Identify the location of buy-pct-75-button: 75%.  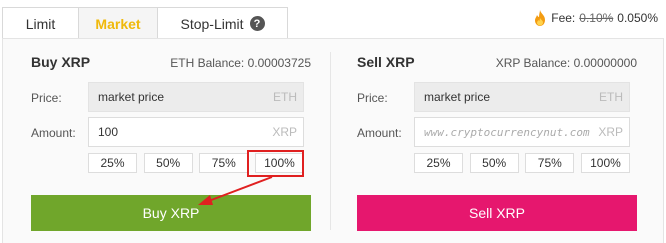
(224, 163).